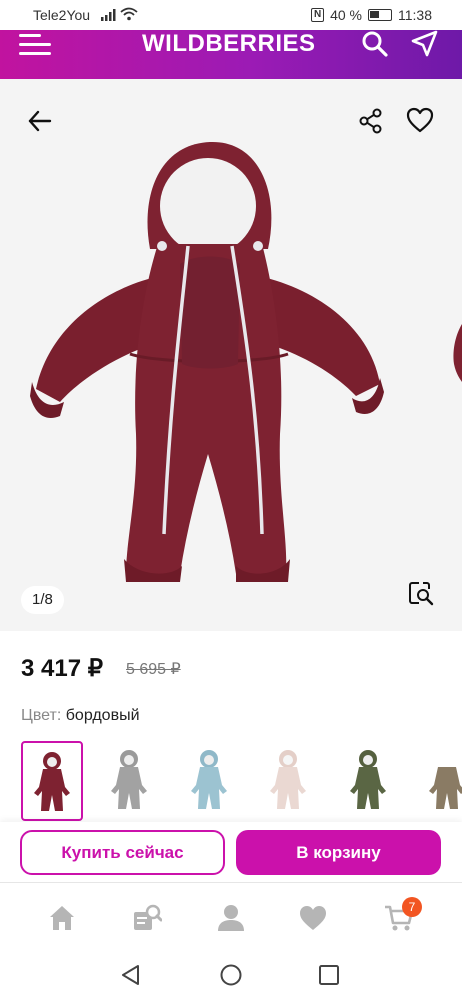  I want to click on color-swatch-grey, so click(131, 781).